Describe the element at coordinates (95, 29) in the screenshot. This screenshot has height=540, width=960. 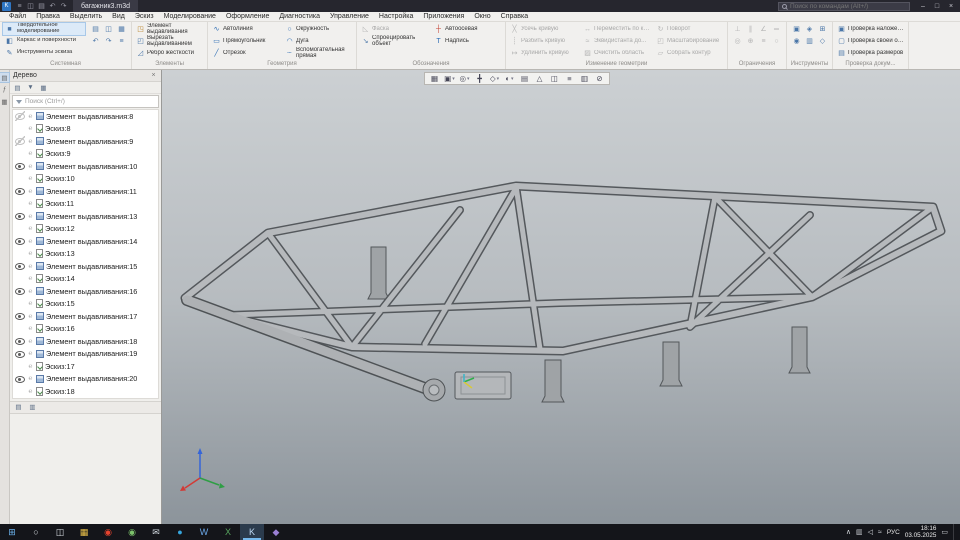
I see `open-document: ▤` at that location.